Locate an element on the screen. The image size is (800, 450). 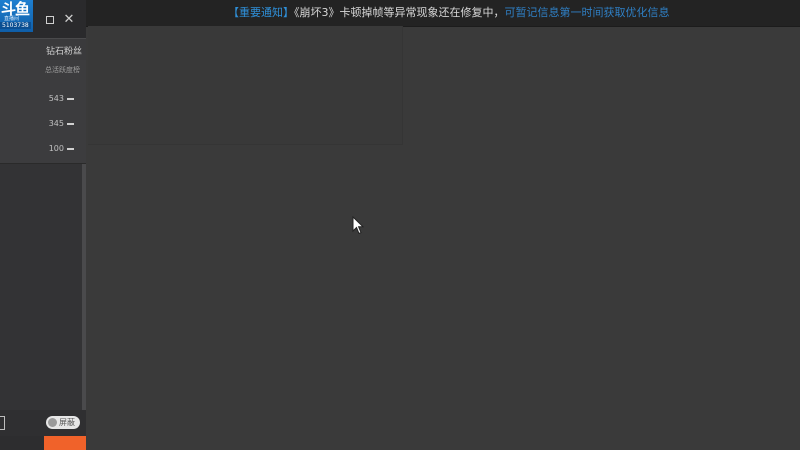
fans-tab: 钻石粉丝 is located at coordinates (43, 50).